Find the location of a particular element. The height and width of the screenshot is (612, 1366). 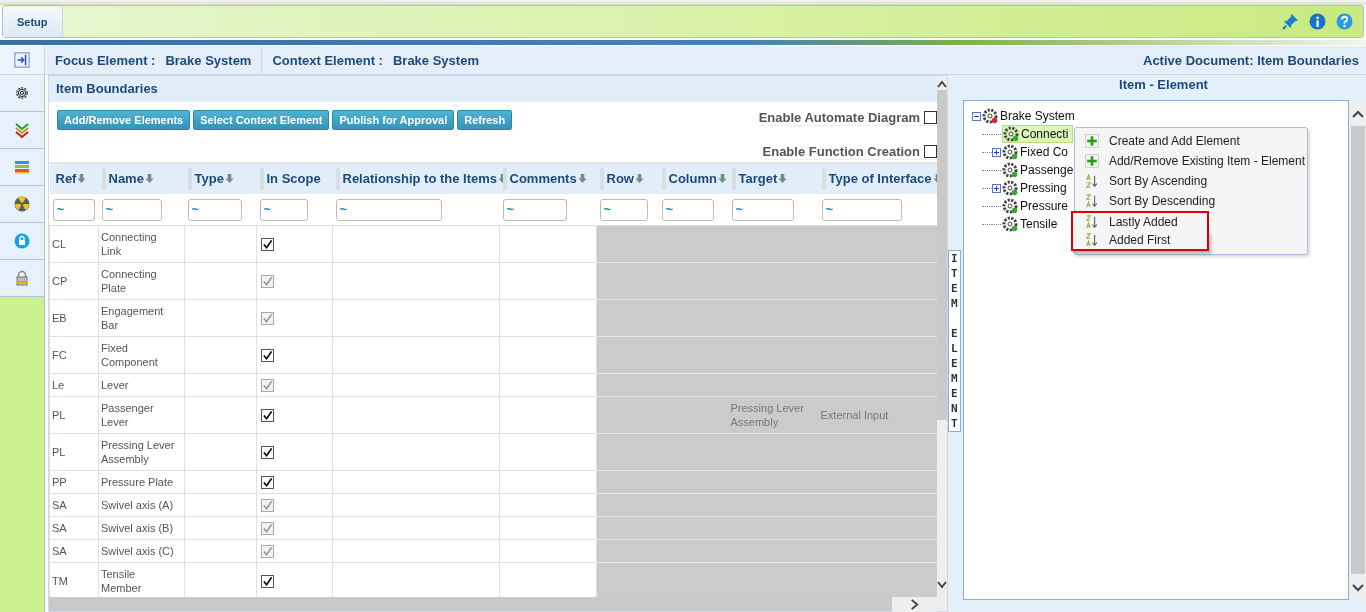

menu-item: Create and Add Element is located at coordinates (1189, 141).